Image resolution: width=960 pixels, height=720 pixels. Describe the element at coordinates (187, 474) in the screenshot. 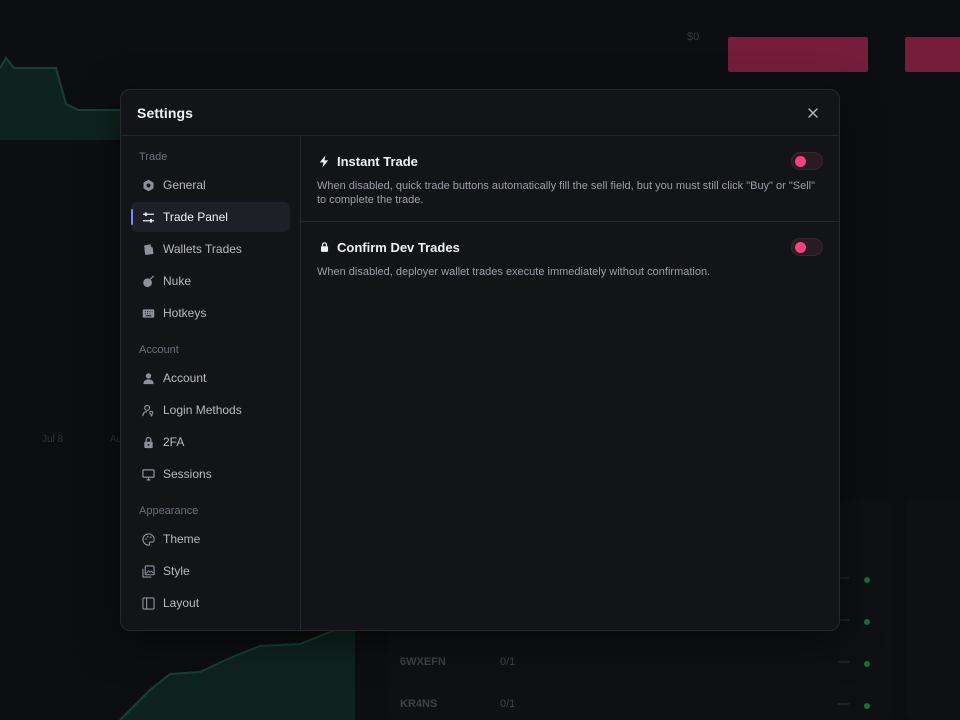

I see `sidebar-item-label: Sessions` at that location.